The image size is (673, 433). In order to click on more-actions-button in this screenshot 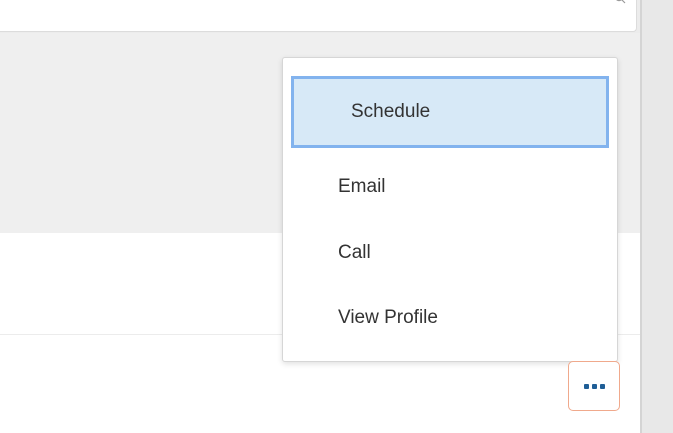, I will do `click(594, 386)`.